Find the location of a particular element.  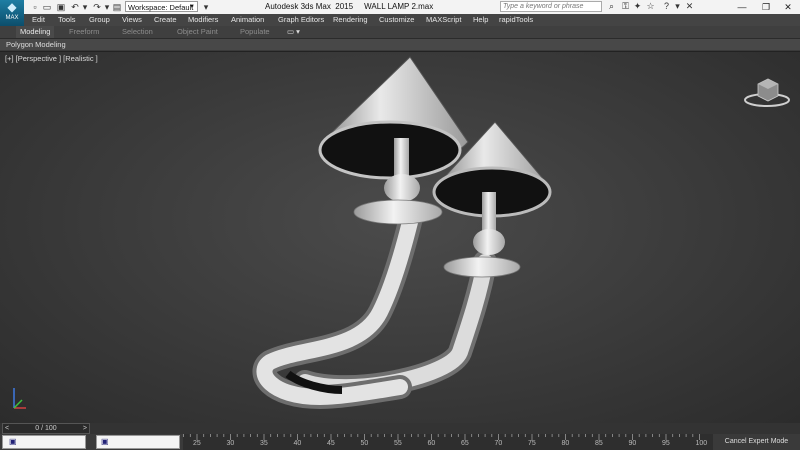

menu-edit: Edit is located at coordinates (38, 20).